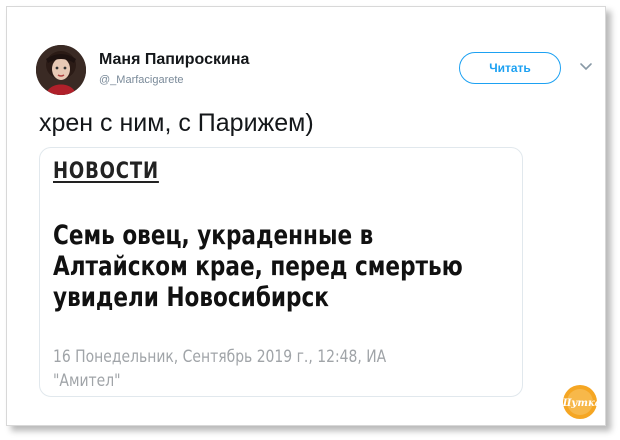  Describe the element at coordinates (213, 235) in the screenshot. I see `card-headline-line: Семь овец, украденные в` at that location.